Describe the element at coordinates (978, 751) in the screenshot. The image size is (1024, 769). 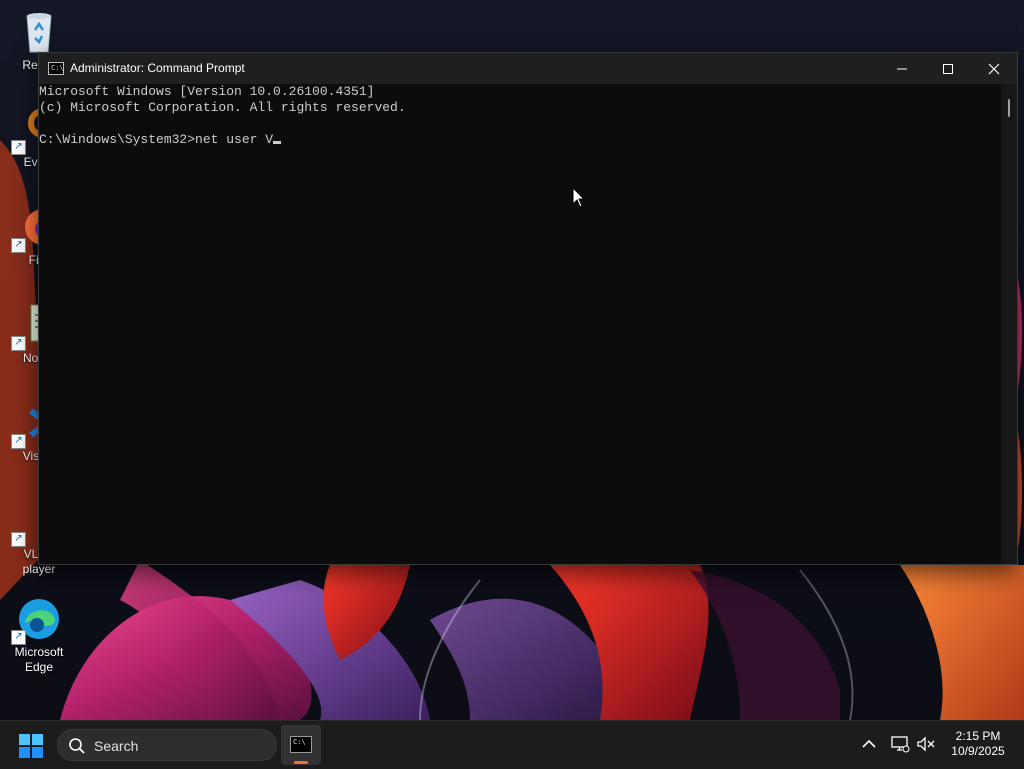
I see `clock-date: 10/9/2025` at that location.